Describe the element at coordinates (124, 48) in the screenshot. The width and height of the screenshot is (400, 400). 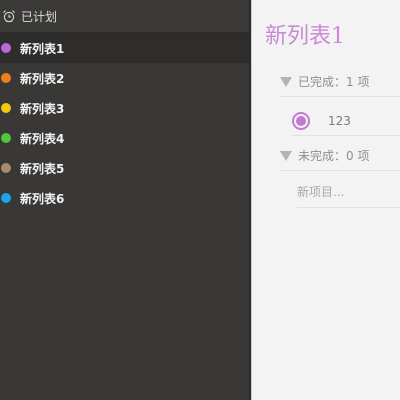
I see `sidebar-item-list-1: 新列表1` at that location.